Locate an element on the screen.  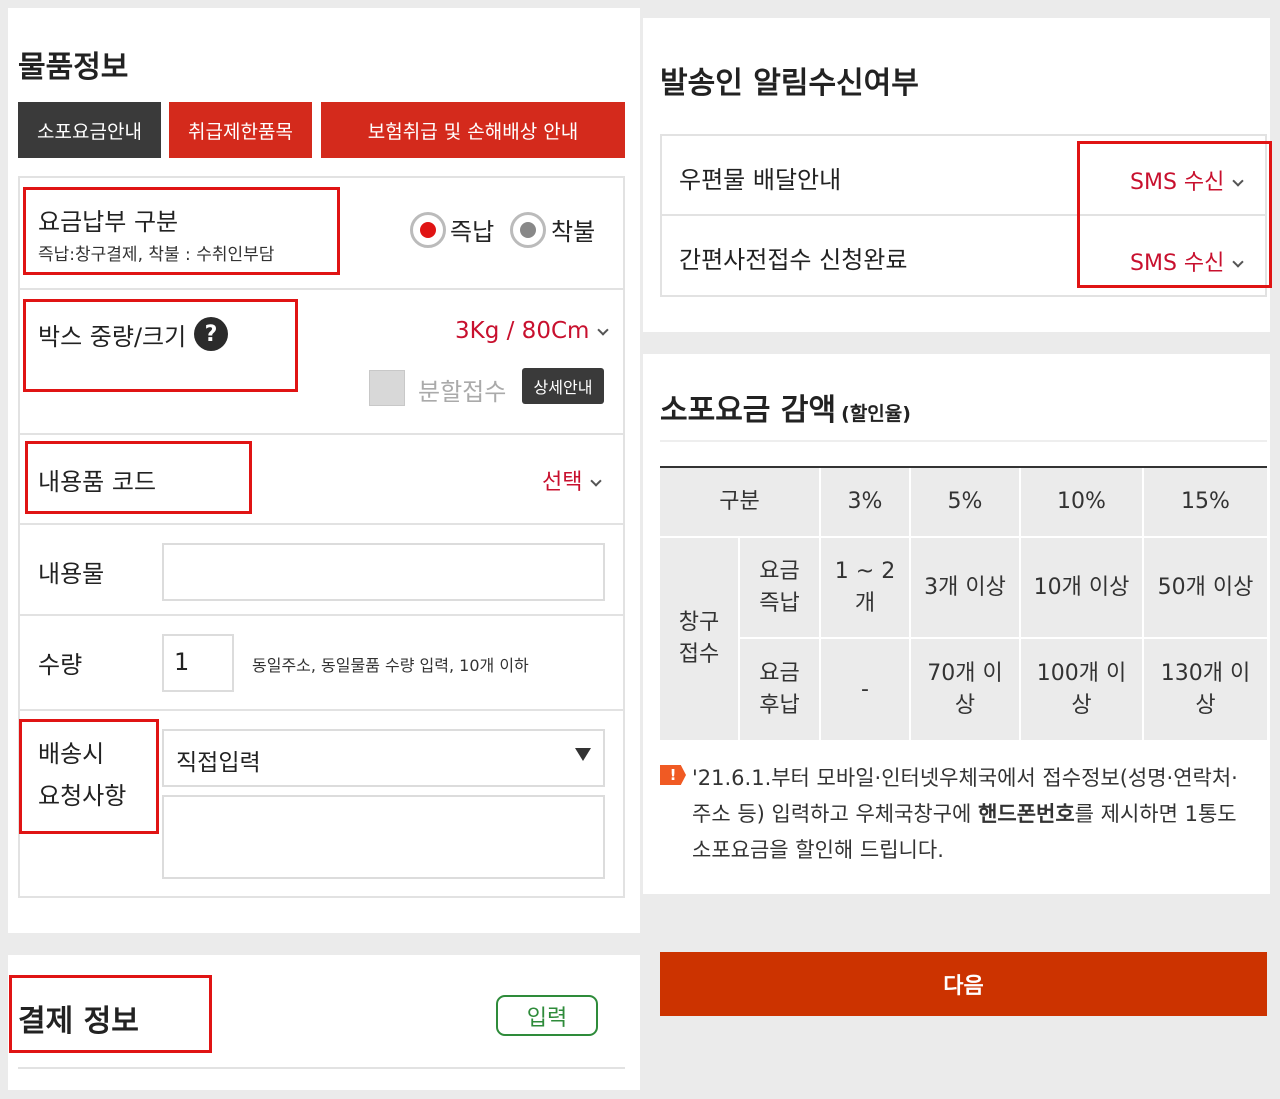
split-checkbox is located at coordinates (387, 388).